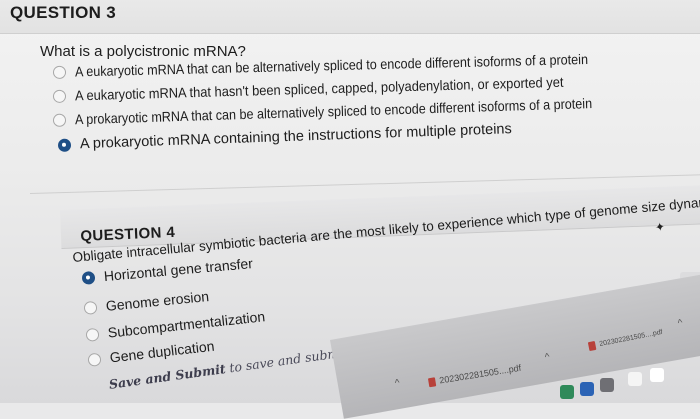 This screenshot has height=419, width=700. What do you see at coordinates (587, 389) in the screenshot?
I see `app-icon-blue` at bounding box center [587, 389].